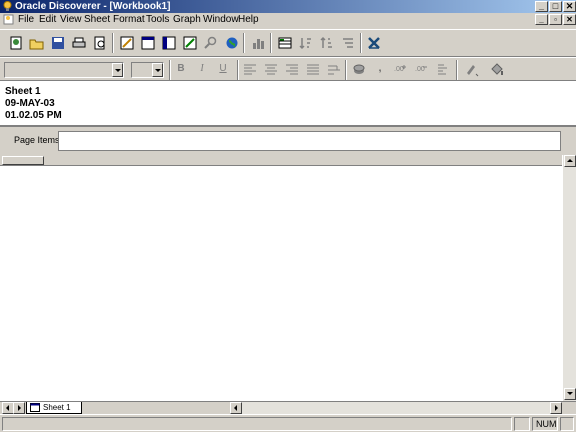 The height and width of the screenshot is (432, 576). I want to click on globe-icon, so click(232, 43).